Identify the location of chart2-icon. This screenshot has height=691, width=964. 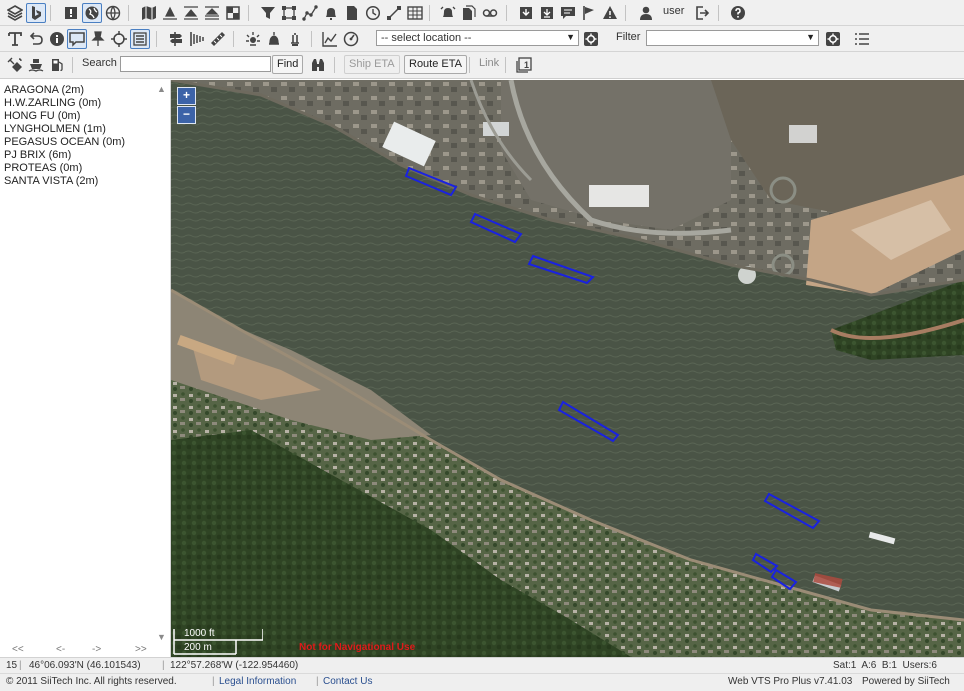
(191, 13).